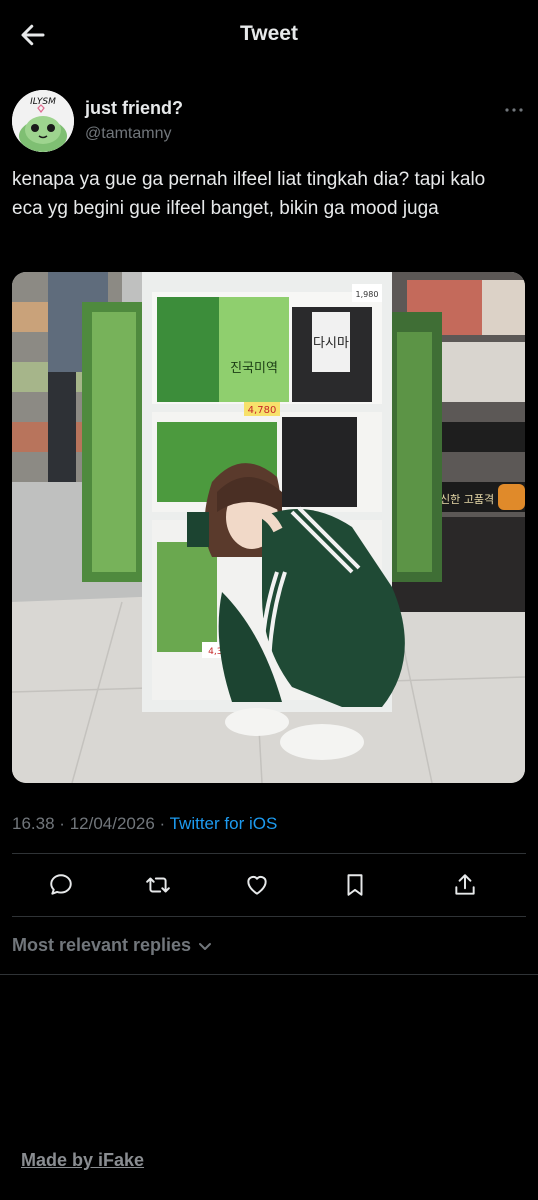  I want to click on retweet-icon, so click(158, 885).